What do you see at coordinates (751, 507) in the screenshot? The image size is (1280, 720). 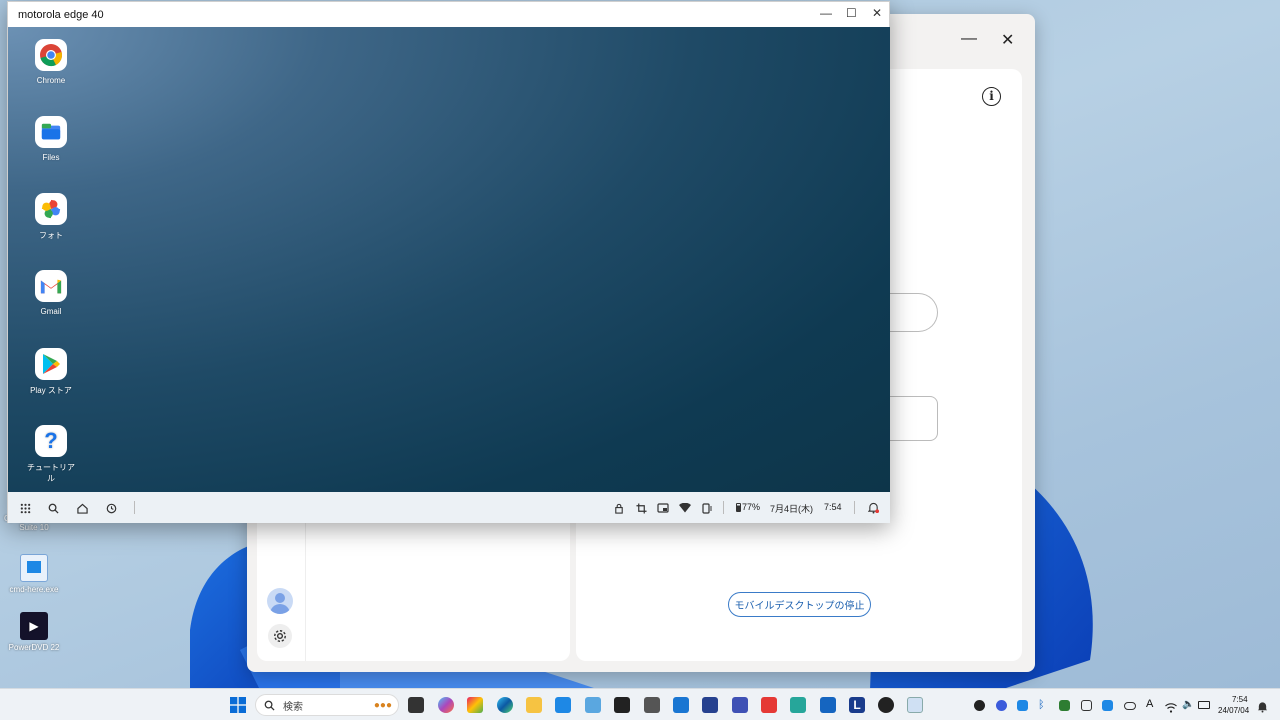 I see `battery-level: 77%` at bounding box center [751, 507].